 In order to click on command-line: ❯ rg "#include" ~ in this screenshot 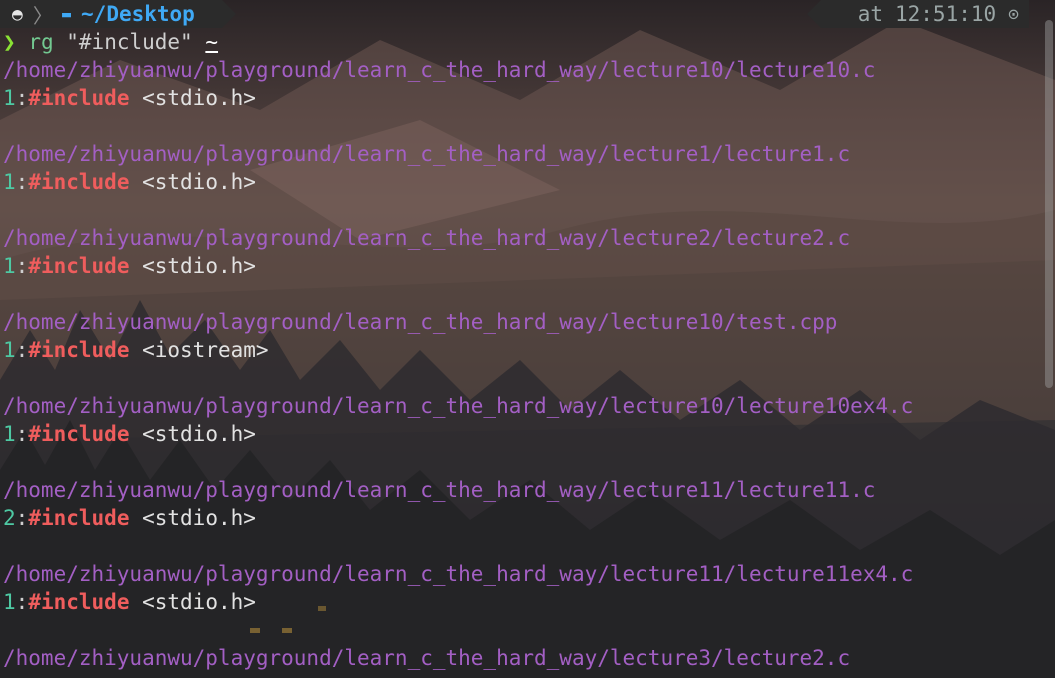, I will do `click(110, 42)`.